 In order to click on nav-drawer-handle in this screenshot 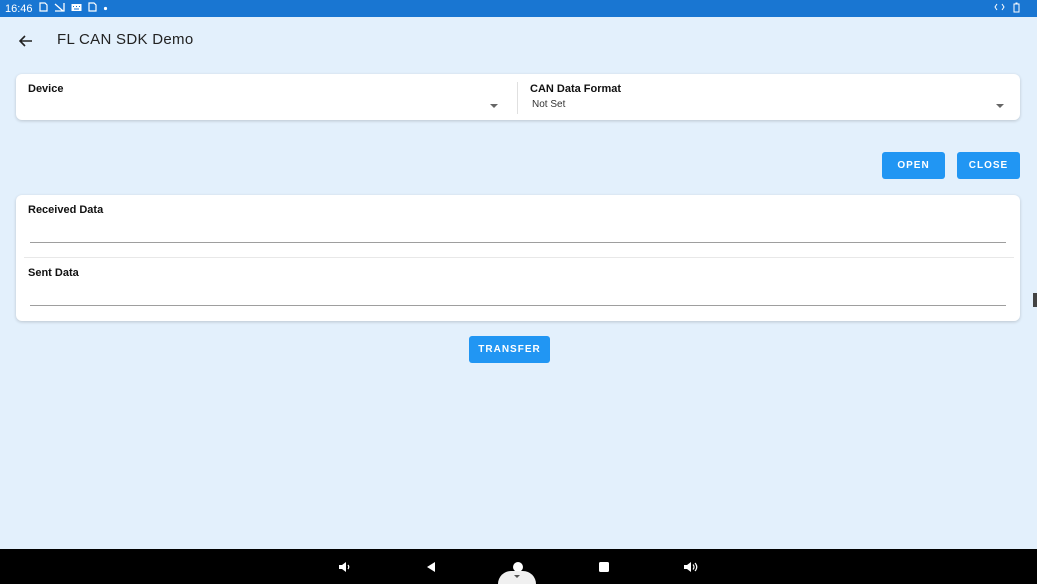, I will do `click(517, 577)`.